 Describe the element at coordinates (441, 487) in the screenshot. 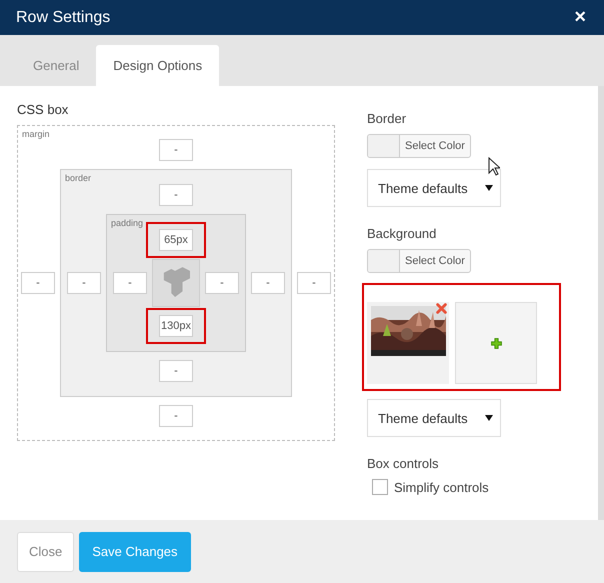

I see `checkbox-label: Simplify controls` at that location.